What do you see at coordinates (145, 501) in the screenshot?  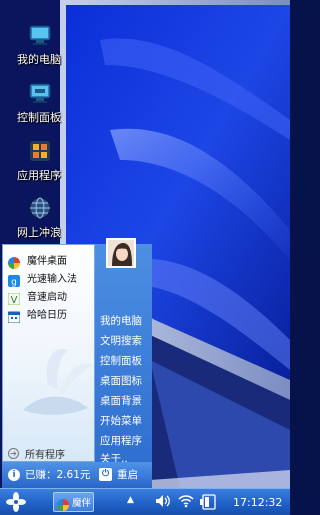 I see `taskbar: 魔伴 ▲ 17:12:32` at bounding box center [145, 501].